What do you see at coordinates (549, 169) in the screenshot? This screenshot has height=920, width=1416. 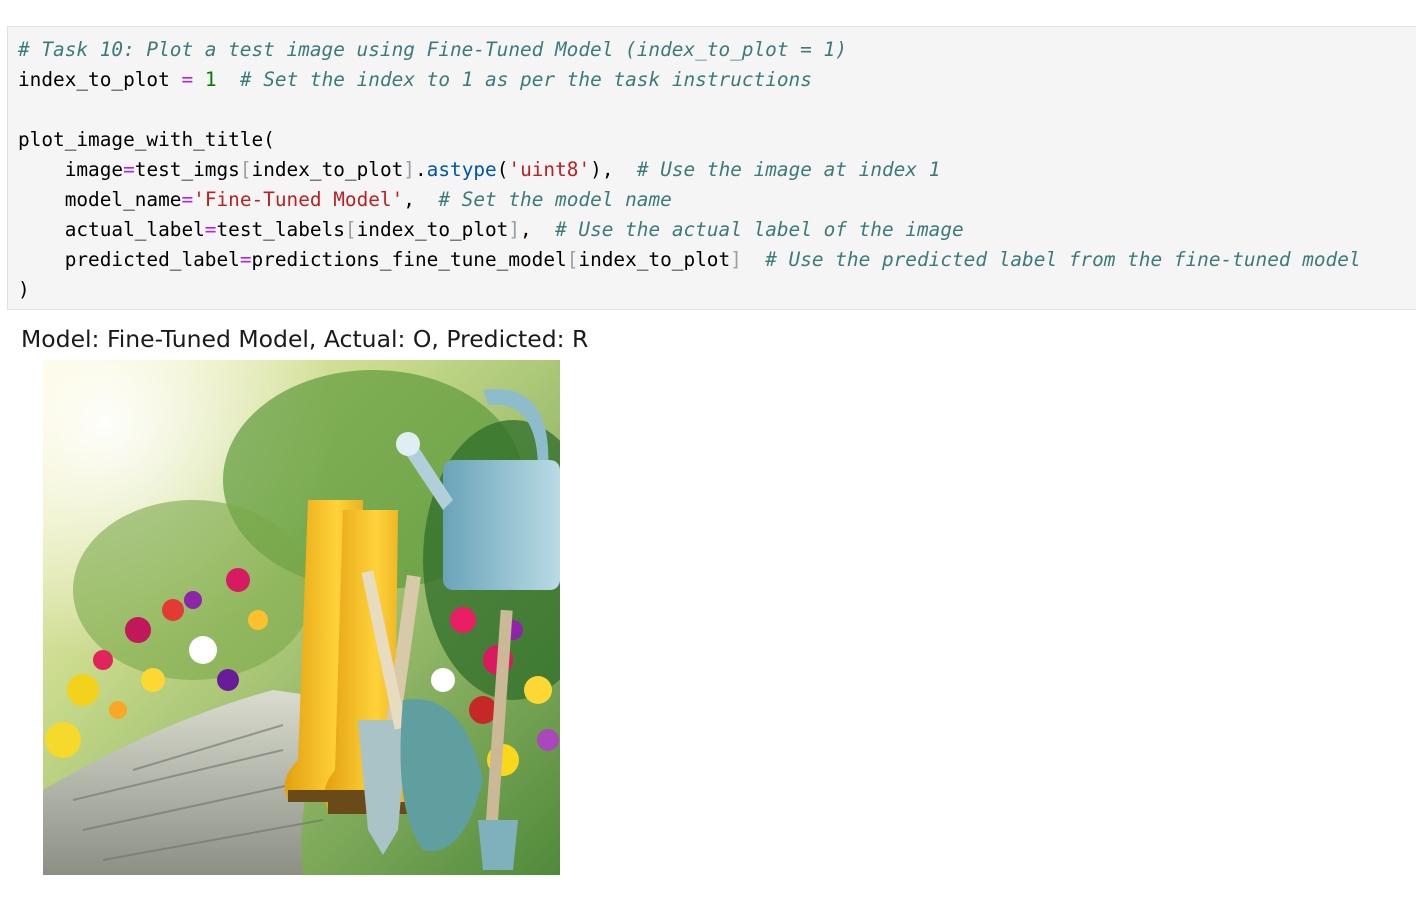 I see `code-token: 'uint8'` at bounding box center [549, 169].